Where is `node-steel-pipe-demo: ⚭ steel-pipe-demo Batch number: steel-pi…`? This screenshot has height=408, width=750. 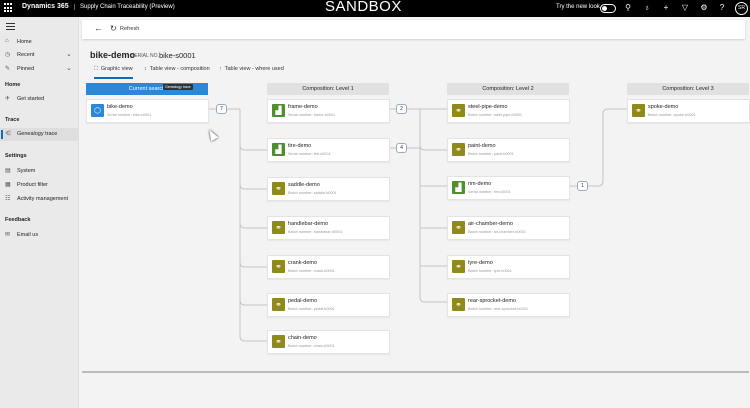 node-steel-pipe-demo: ⚭ steel-pipe-demo Batch number: steel-pi… is located at coordinates (508, 111).